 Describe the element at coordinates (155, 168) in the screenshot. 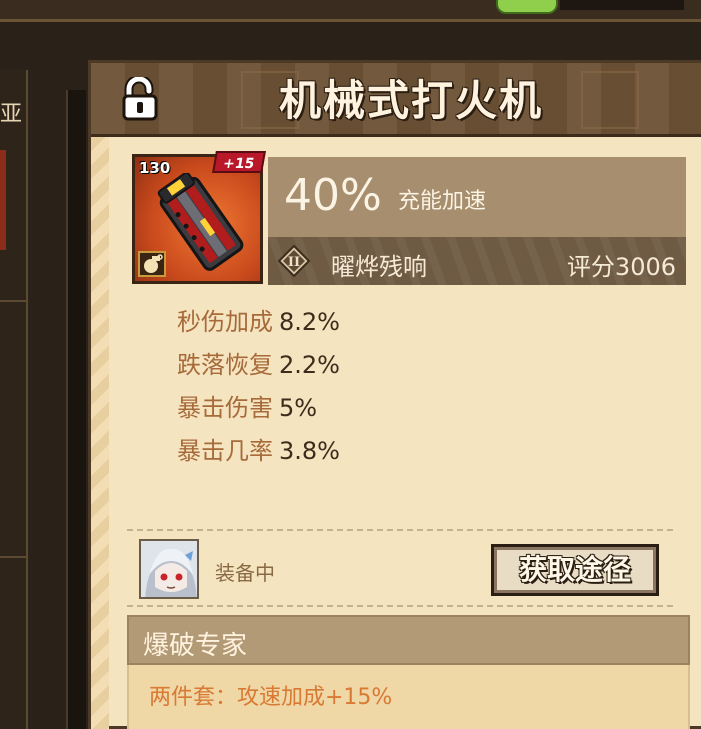

I see `item-level: 130` at that location.